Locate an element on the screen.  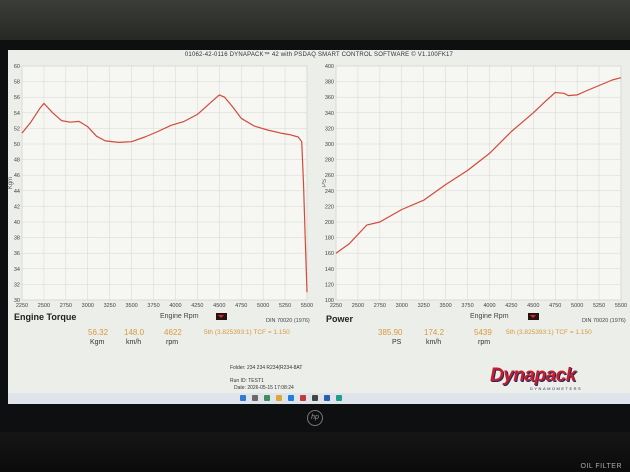
desk-area: OIL FILTER is located at coordinates (315, 452).